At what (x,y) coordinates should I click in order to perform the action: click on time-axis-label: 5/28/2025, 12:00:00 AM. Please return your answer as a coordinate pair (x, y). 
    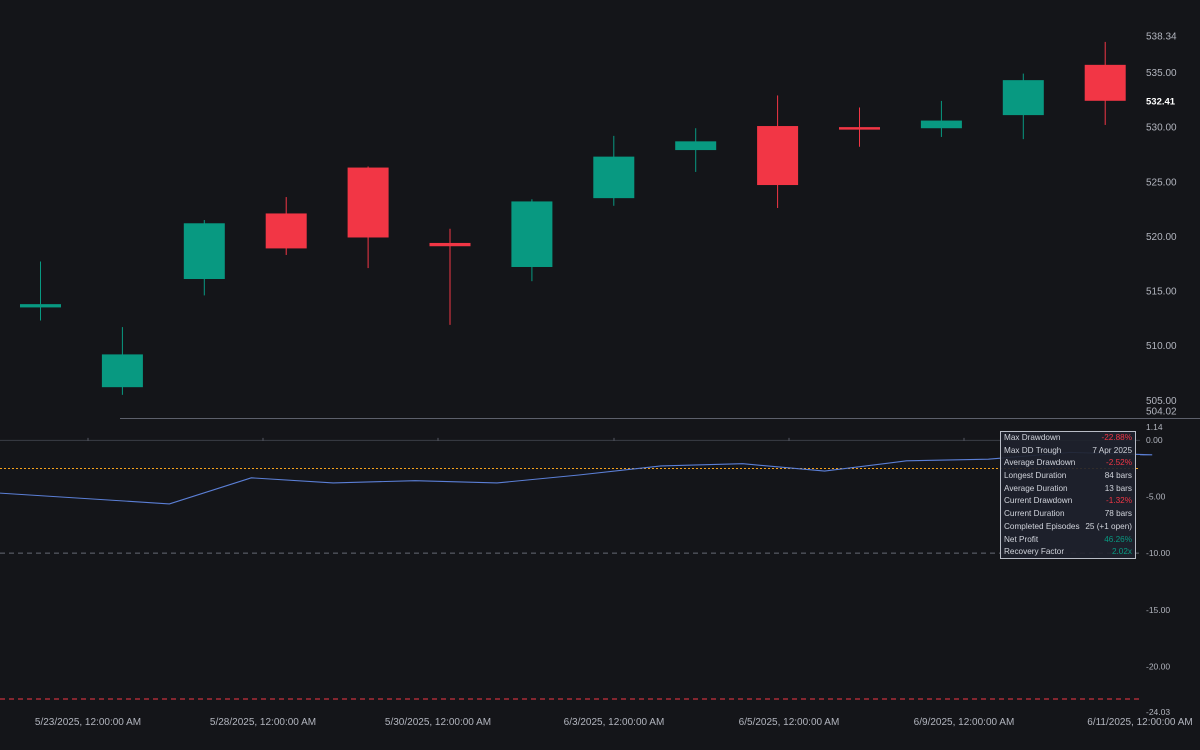
    Looking at the image, I should click on (263, 722).